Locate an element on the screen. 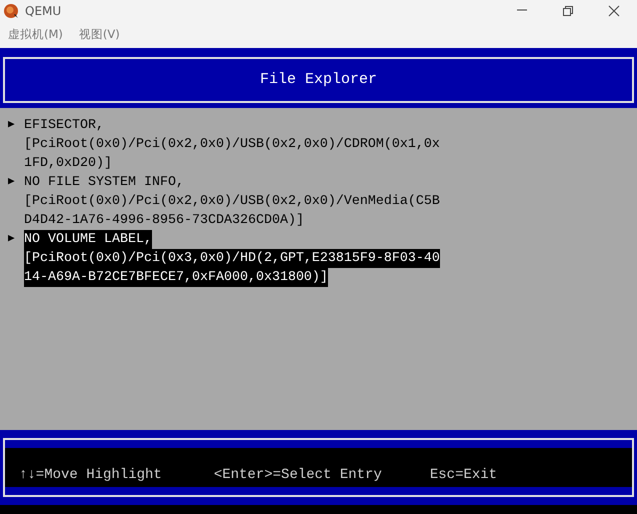 This screenshot has height=514, width=637. entry-text-line: [PciRoot(0x0)/Pci(0x2,0x0)/USB(0x2,0x0)/CDROM(0x1,0x is located at coordinates (232, 144).